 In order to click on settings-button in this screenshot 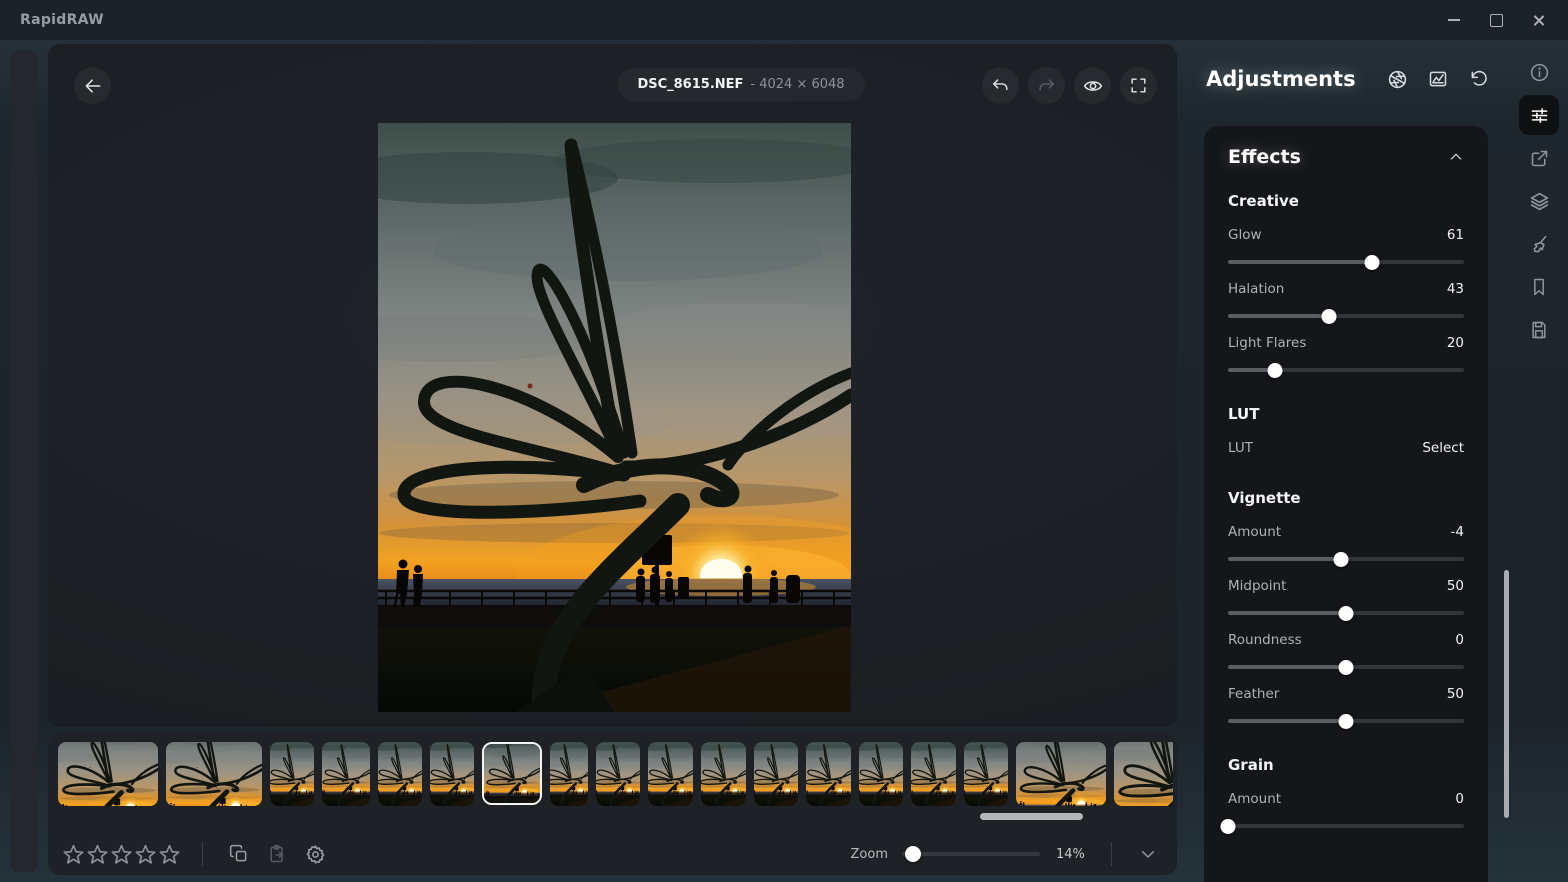, I will do `click(315, 854)`.